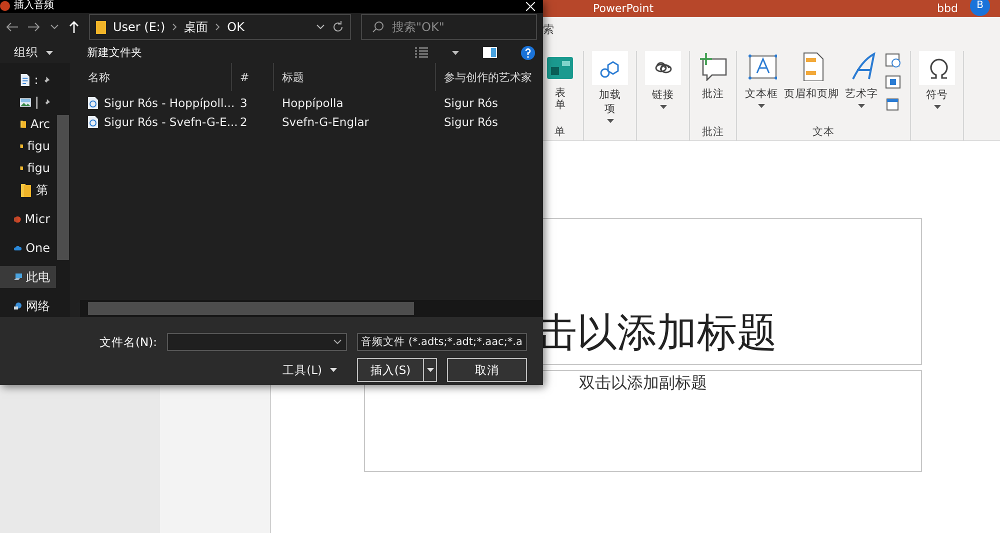  What do you see at coordinates (530, 6) in the screenshot?
I see `close-icon` at bounding box center [530, 6].